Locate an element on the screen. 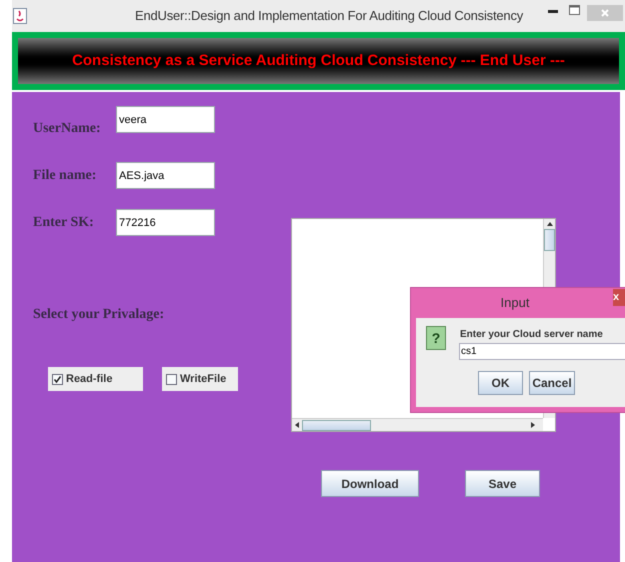 The image size is (625, 562). save-button: Save is located at coordinates (502, 483).